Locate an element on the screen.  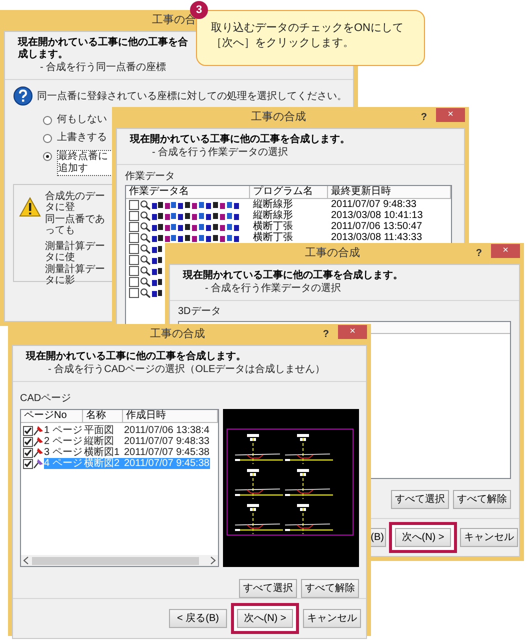
warning-text: 測量計算データに影 is located at coordinates (75, 275).